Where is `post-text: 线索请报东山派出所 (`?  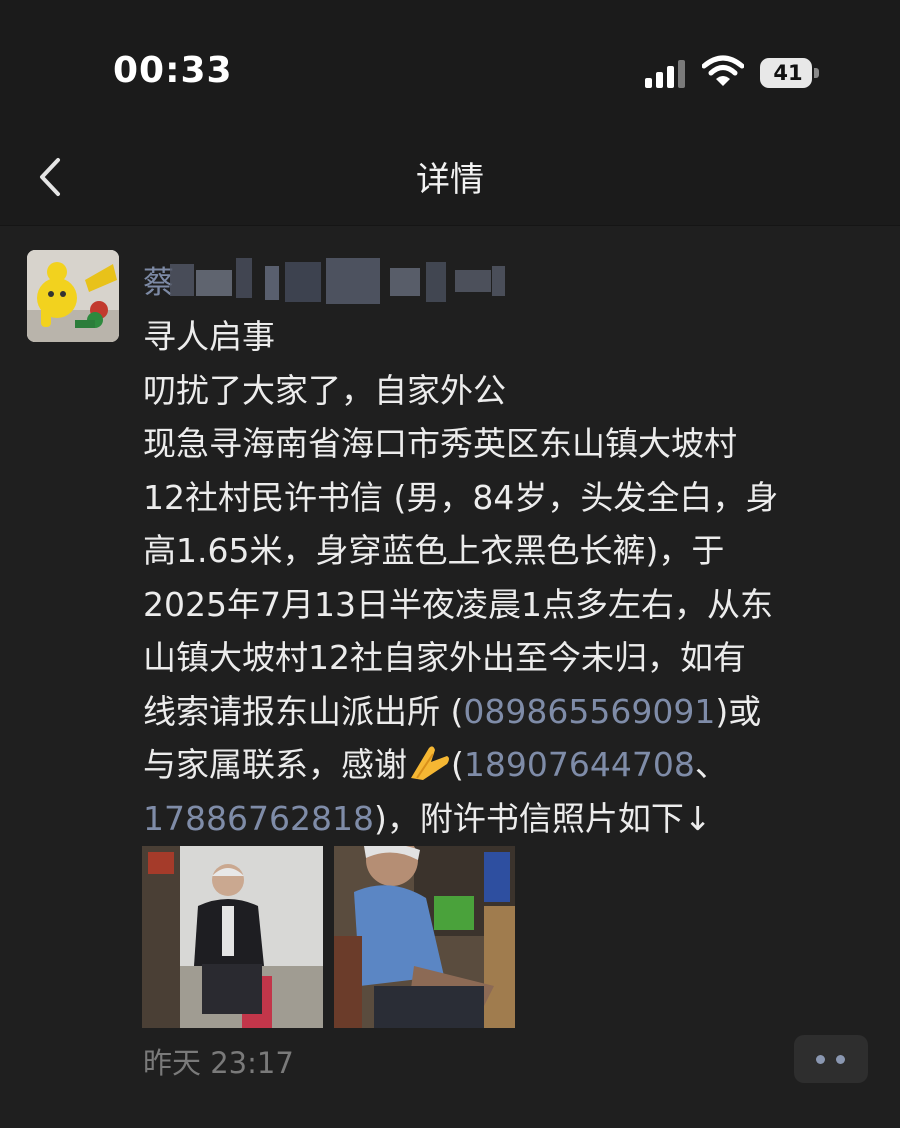
post-text: 线索请报东山派出所 ( is located at coordinates (303, 711).